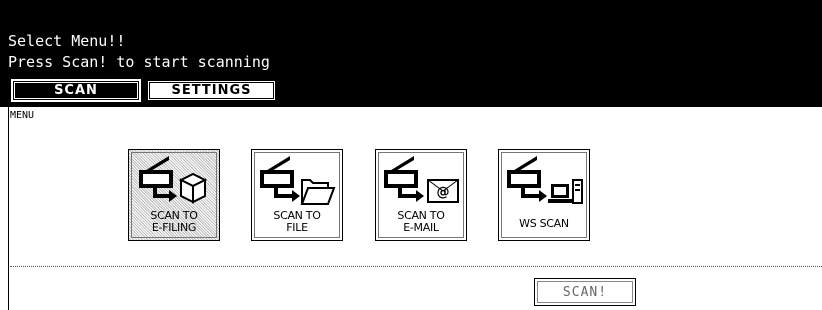  What do you see at coordinates (67, 41) in the screenshot?
I see `message-line-1: Select Menu!!` at bounding box center [67, 41].